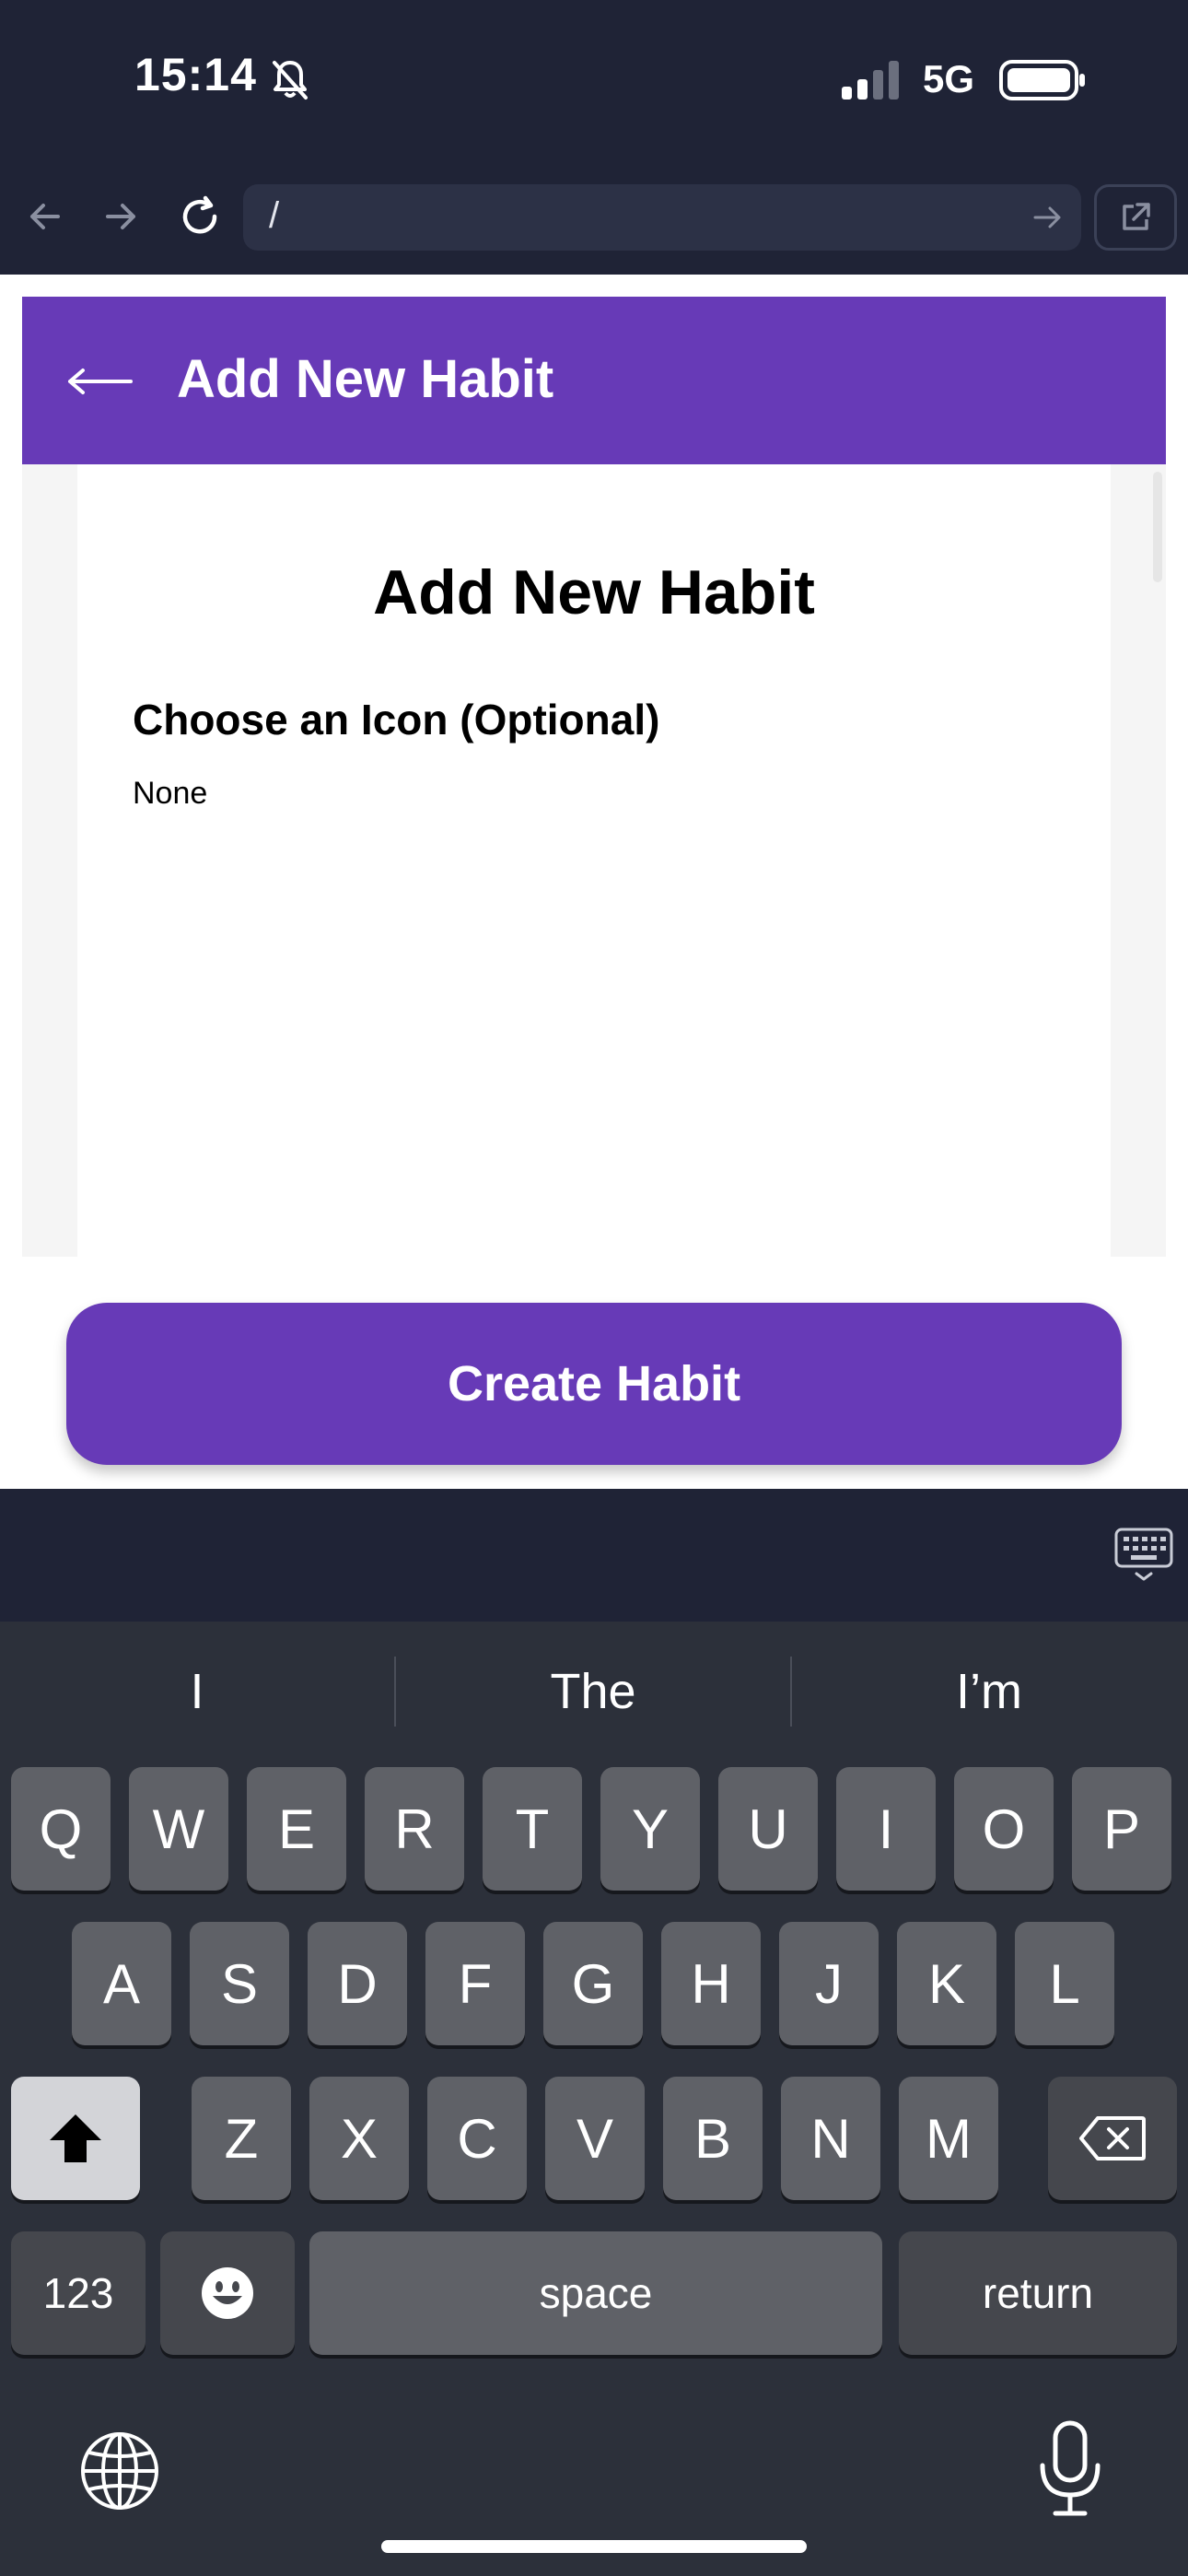  What do you see at coordinates (594, 1384) in the screenshot?
I see `create-habit-button: Create Habit` at bounding box center [594, 1384].